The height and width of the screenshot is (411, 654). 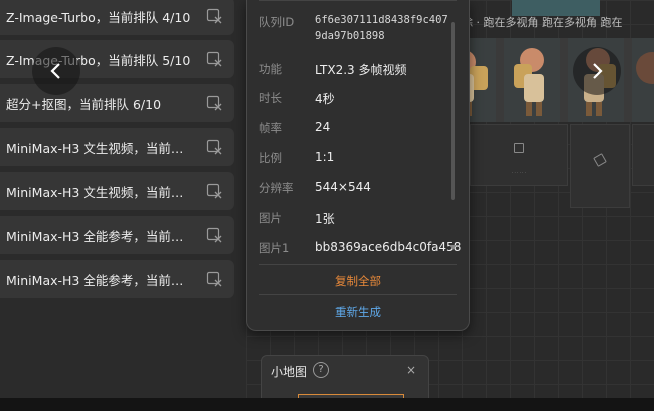 I want to click on task-item: MiniMax-H3 文生视频，当前排队 8/10, so click(x=117, y=191).